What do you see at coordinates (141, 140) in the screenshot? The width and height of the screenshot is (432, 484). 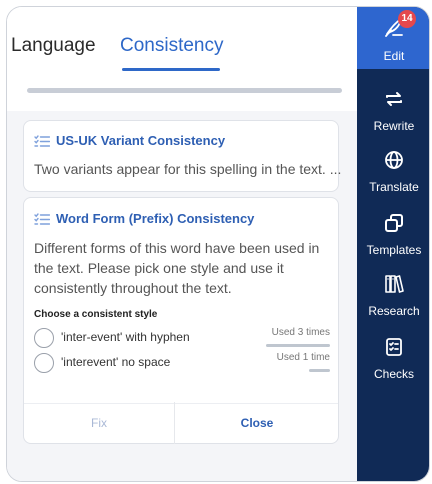 I see `card-title: US-UK Variant Consistency` at bounding box center [141, 140].